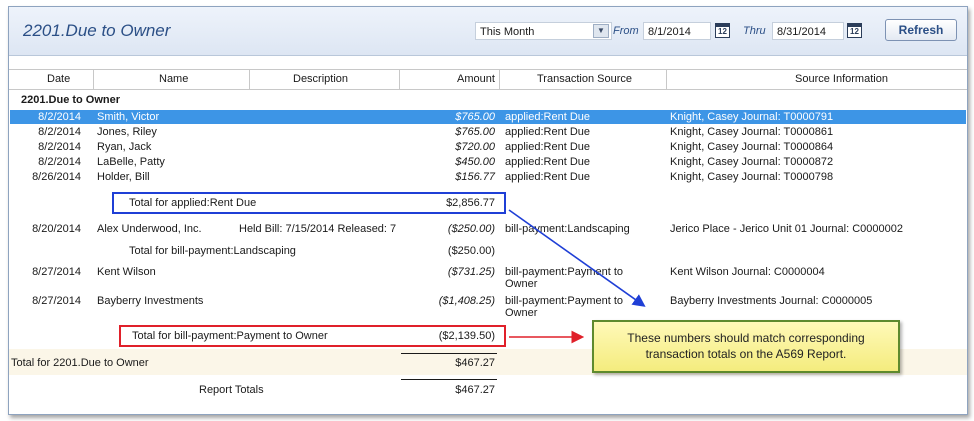 The image size is (974, 421). What do you see at coordinates (841, 79) in the screenshot?
I see `column-header-source-information: Source Information` at bounding box center [841, 79].